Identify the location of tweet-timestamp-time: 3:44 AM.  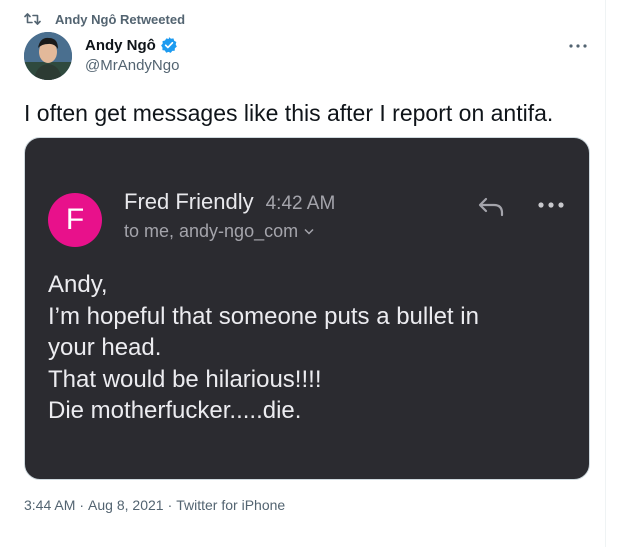
(49, 505).